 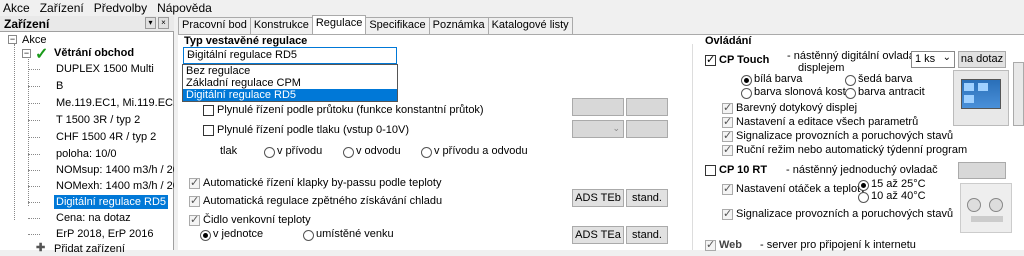 I want to click on regulation-type-select: Digitální regulace RD5 ⌄, so click(x=290, y=55).